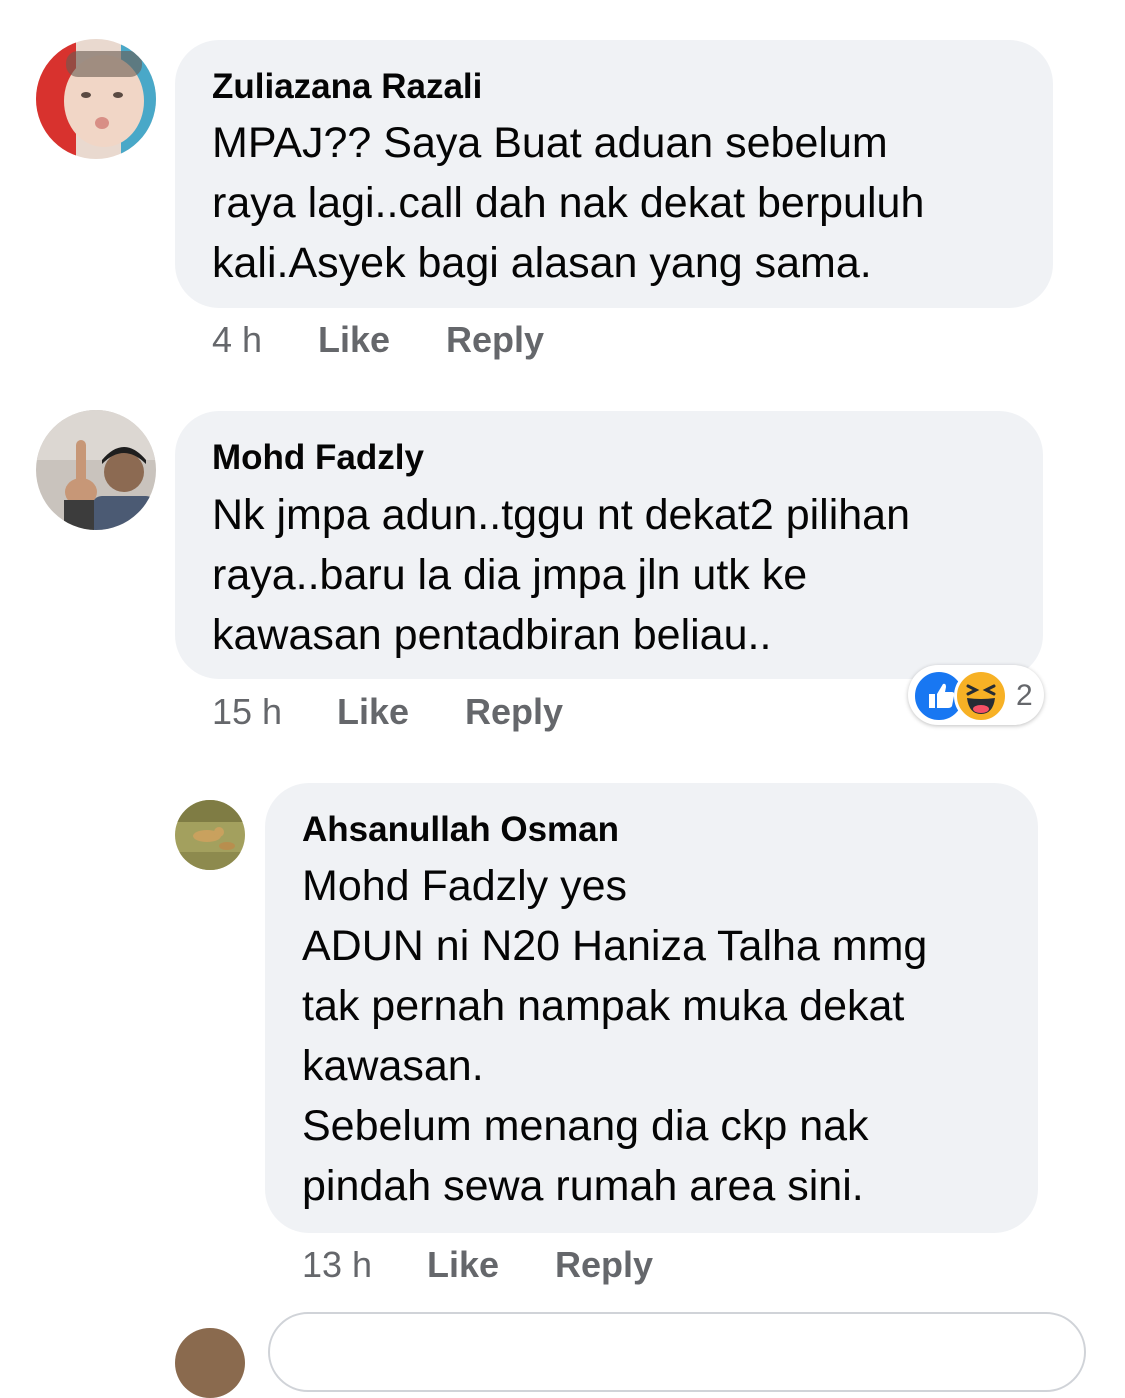  I want to click on comment-timestamp: 4 h, so click(237, 340).